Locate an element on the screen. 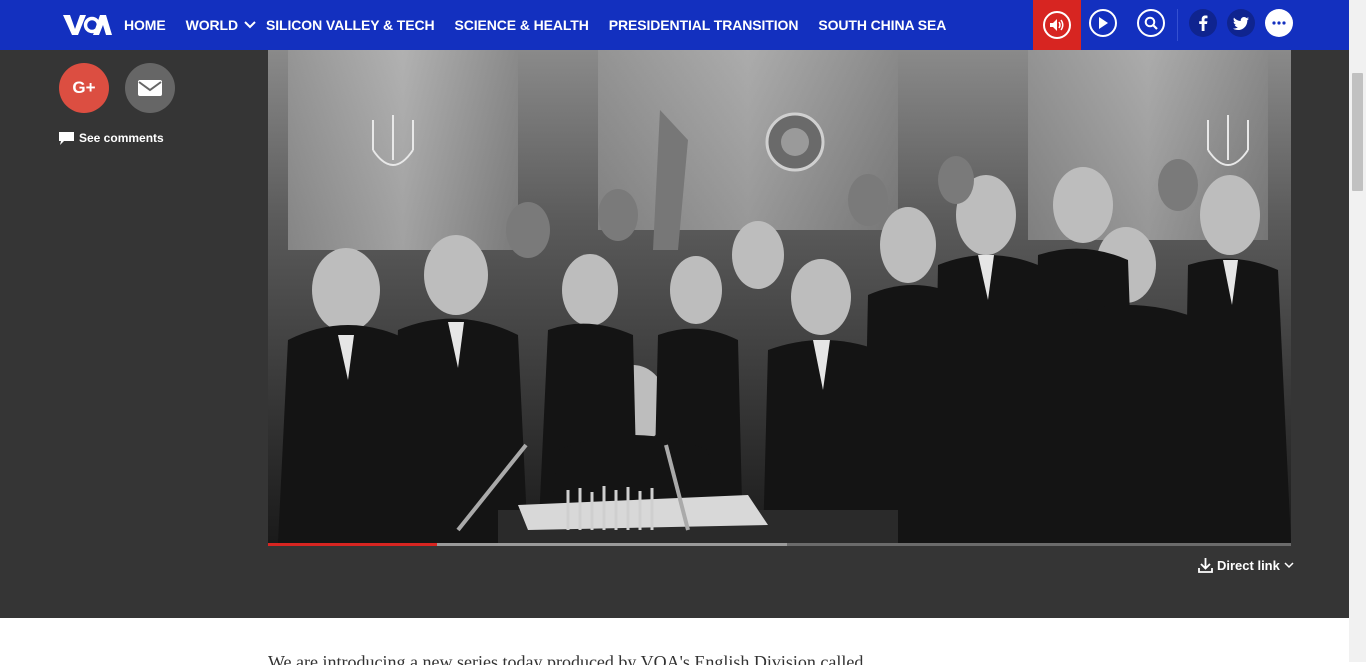  twitter-icon is located at coordinates (1241, 23).